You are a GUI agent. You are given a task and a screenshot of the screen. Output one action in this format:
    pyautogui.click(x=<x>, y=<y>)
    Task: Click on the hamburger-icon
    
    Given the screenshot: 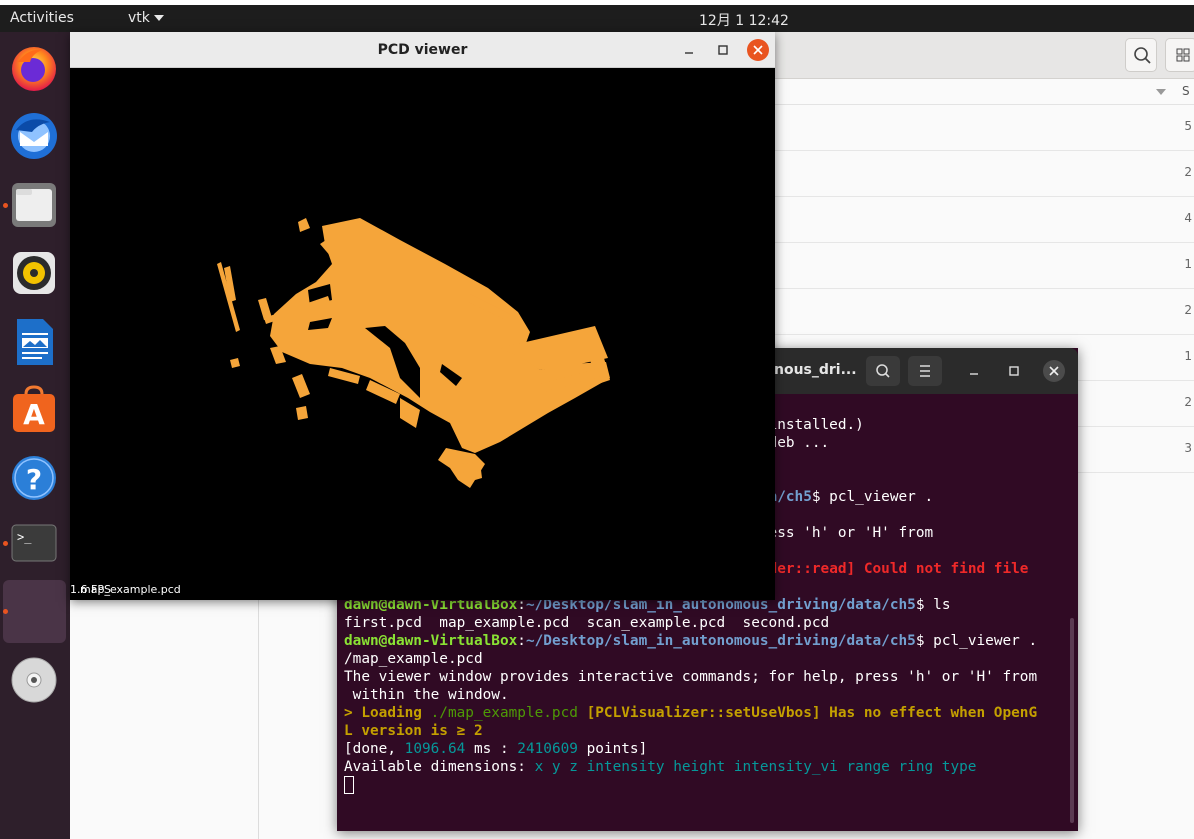 What is the action you would take?
    pyautogui.click(x=925, y=371)
    